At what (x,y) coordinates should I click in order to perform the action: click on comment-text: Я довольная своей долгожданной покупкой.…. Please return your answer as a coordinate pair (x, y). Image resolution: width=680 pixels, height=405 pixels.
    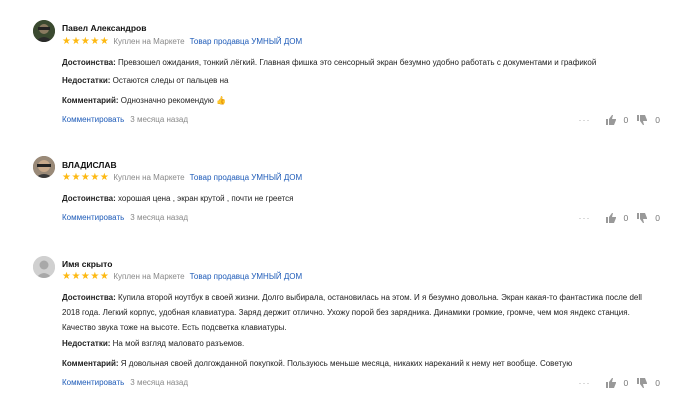
    Looking at the image, I should click on (346, 363).